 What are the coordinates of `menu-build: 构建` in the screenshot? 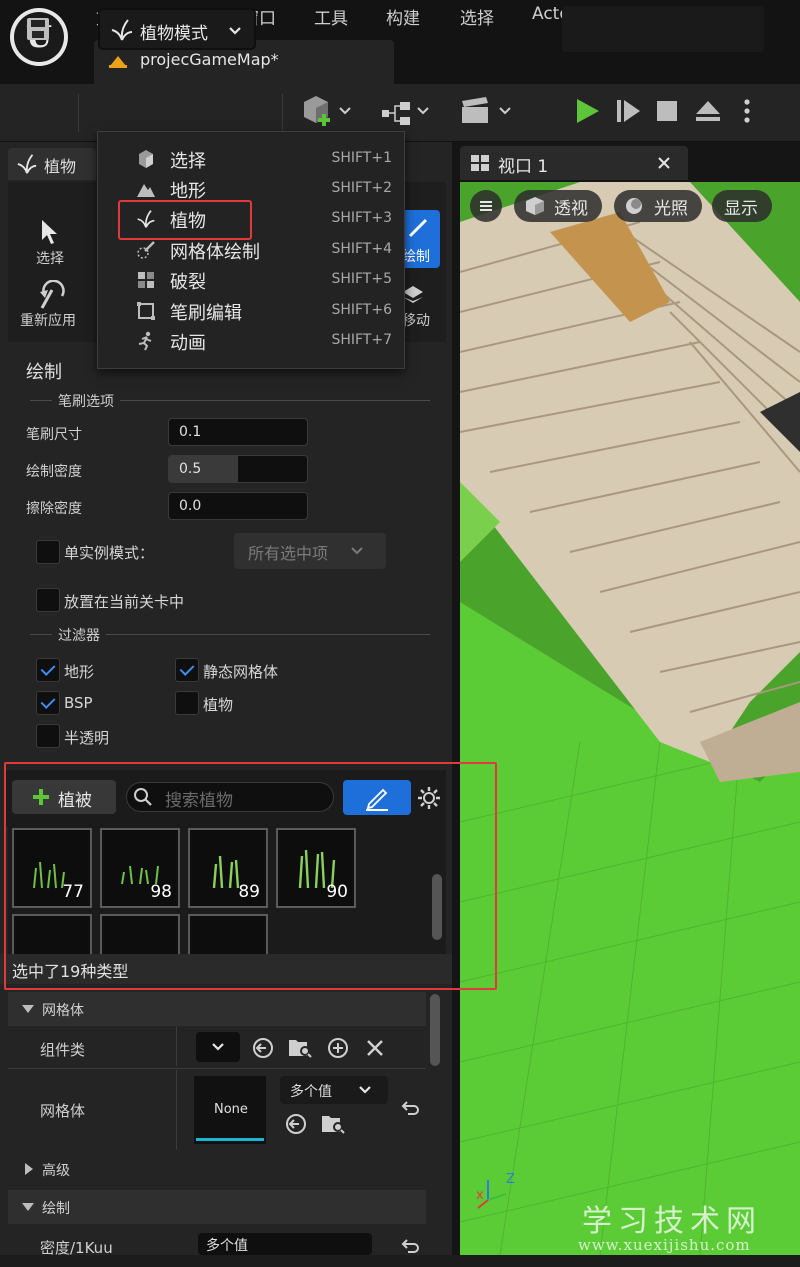 It's located at (403, 17).